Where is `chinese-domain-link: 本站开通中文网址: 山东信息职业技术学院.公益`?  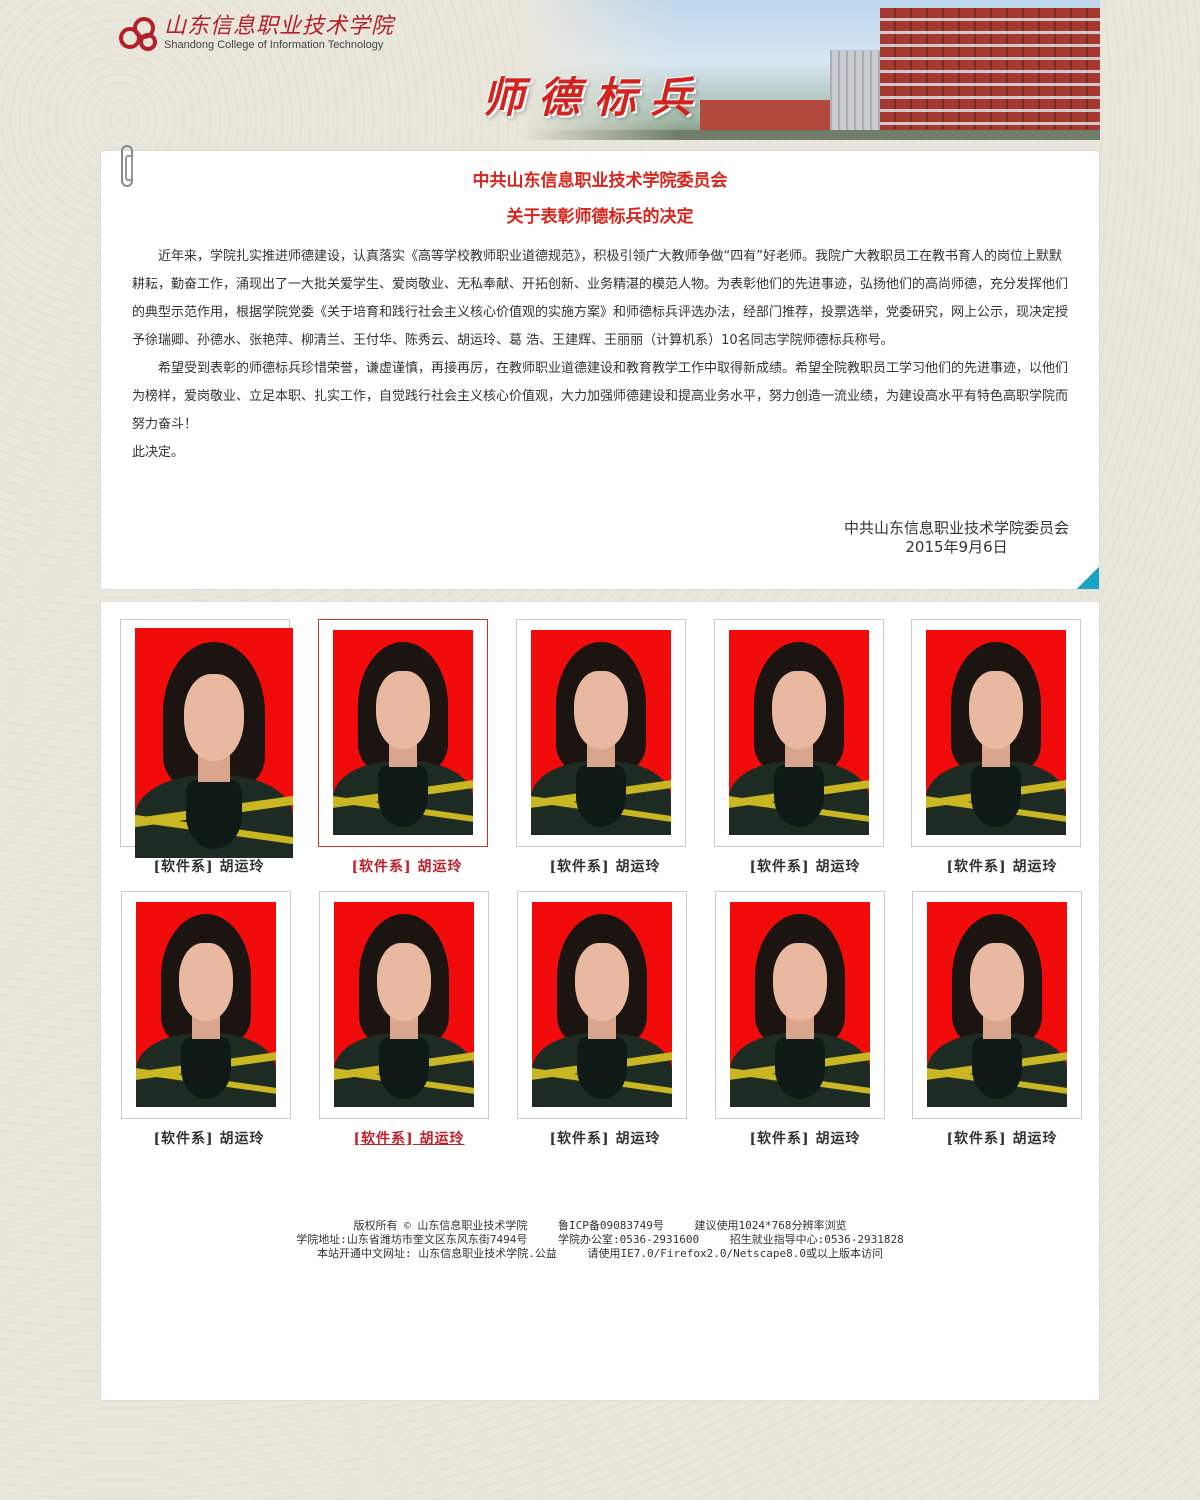
chinese-domain-link: 本站开通中文网址: 山东信息职业技术学院.公益 is located at coordinates (437, 1253).